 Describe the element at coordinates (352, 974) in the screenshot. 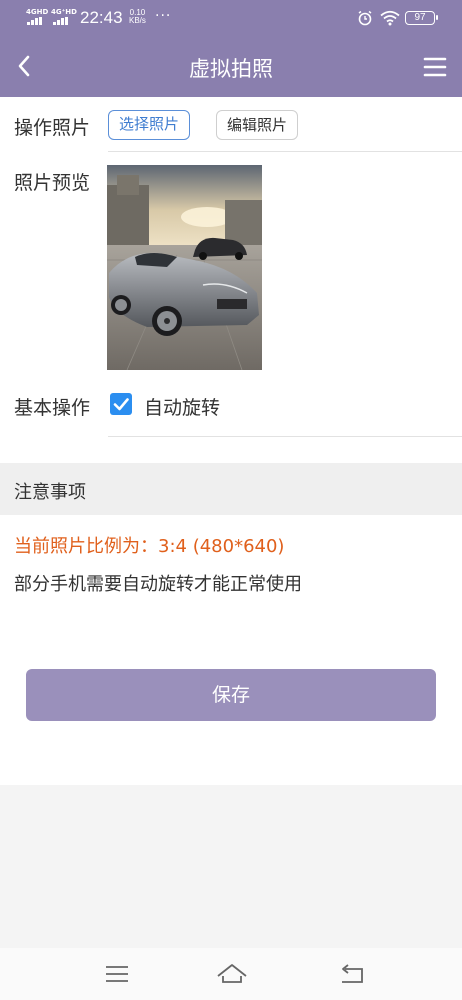

I see `back-icon` at that location.